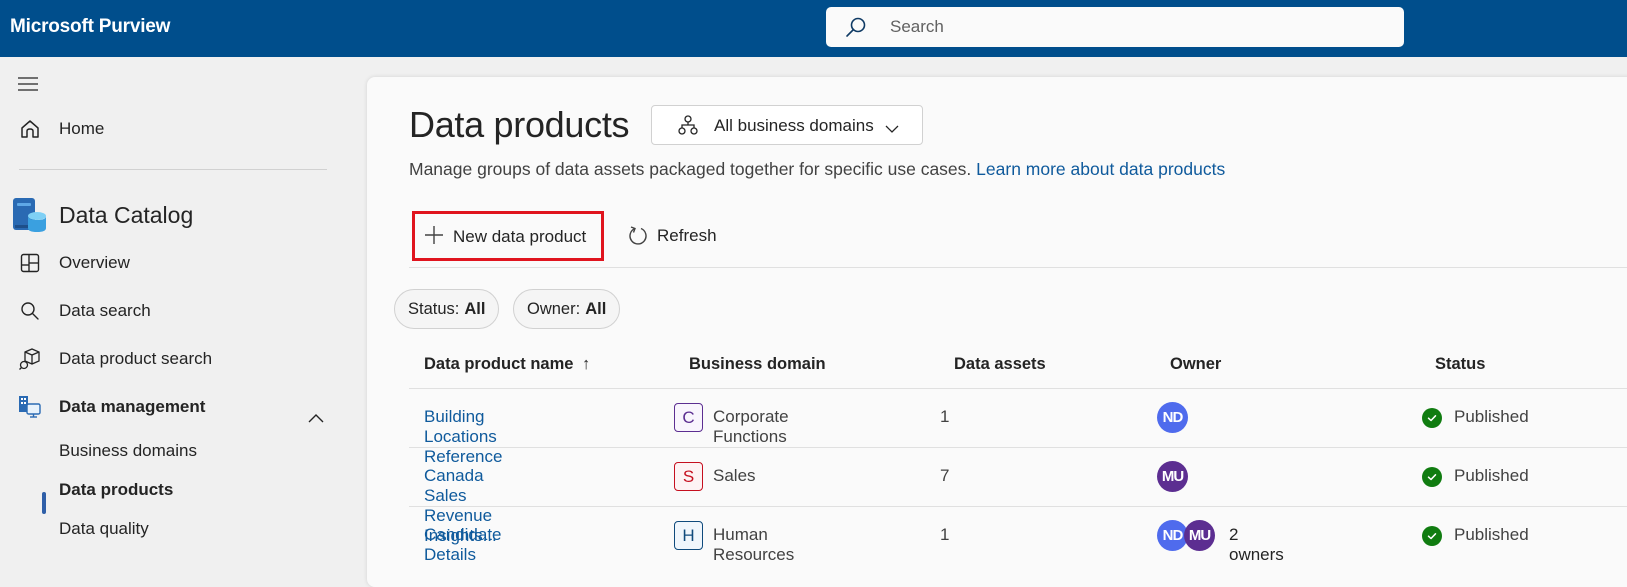 Image resolution: width=1627 pixels, height=587 pixels. I want to click on learn-more-link: Learn more about data products, so click(1100, 169).